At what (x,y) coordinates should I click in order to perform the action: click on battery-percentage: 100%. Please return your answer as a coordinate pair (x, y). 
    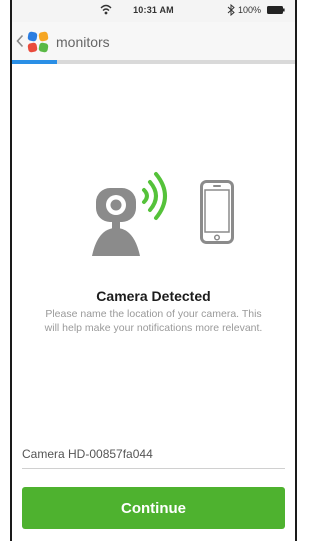
    Looking at the image, I should click on (250, 10).